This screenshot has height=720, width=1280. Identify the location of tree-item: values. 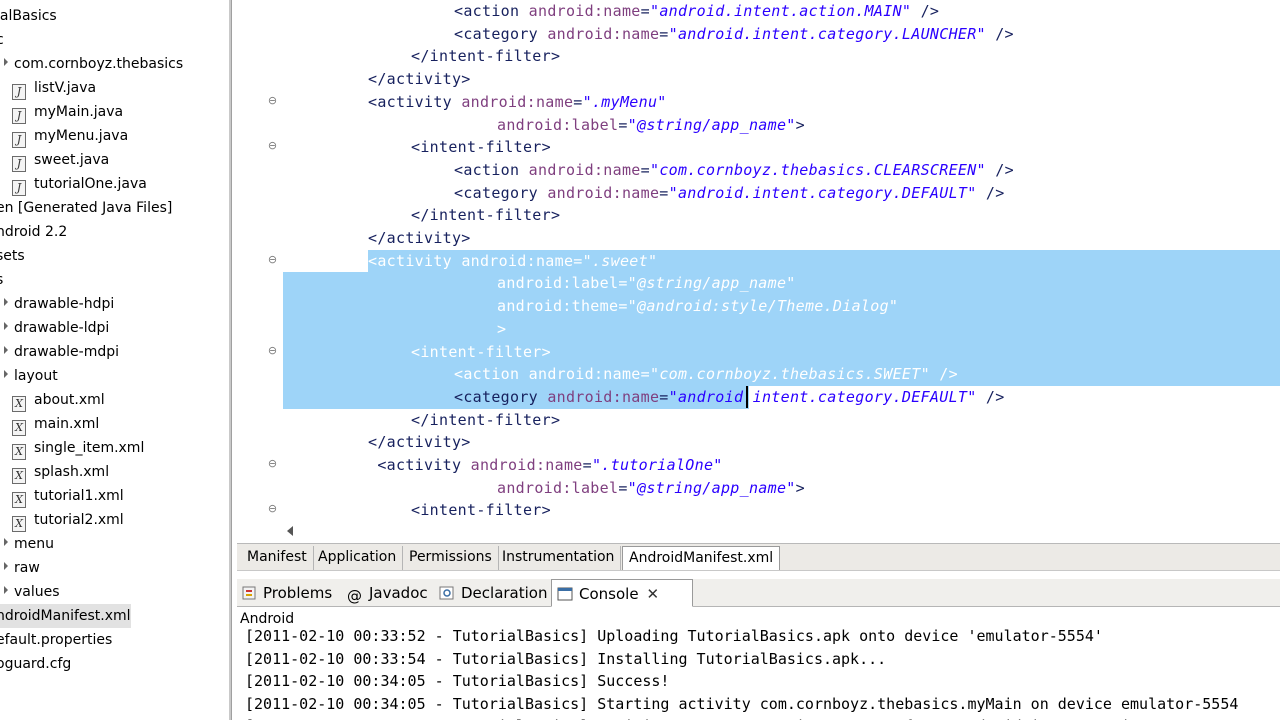
(32, 592).